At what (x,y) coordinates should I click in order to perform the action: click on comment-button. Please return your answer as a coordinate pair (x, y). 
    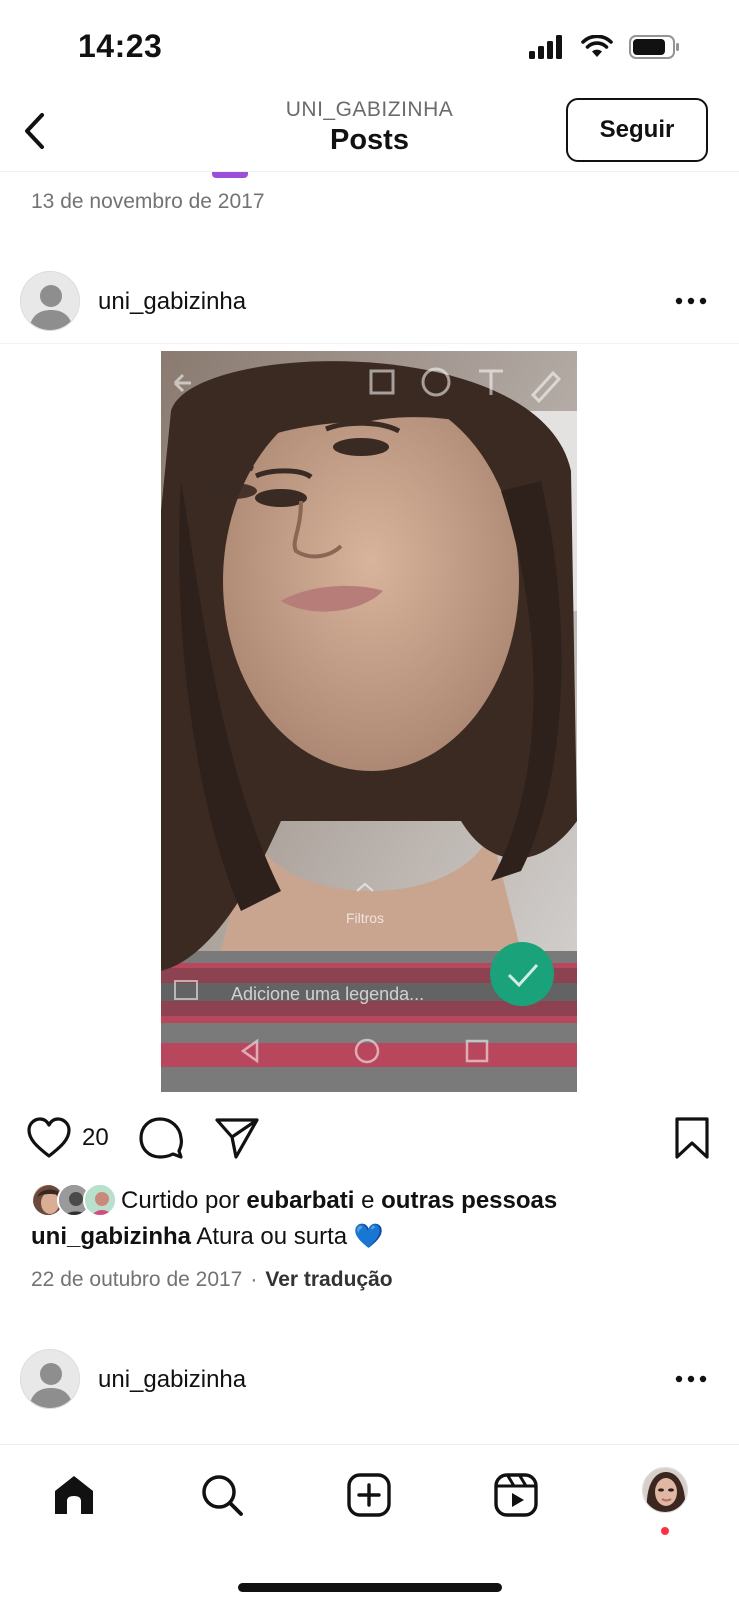
    Looking at the image, I should click on (161, 1140).